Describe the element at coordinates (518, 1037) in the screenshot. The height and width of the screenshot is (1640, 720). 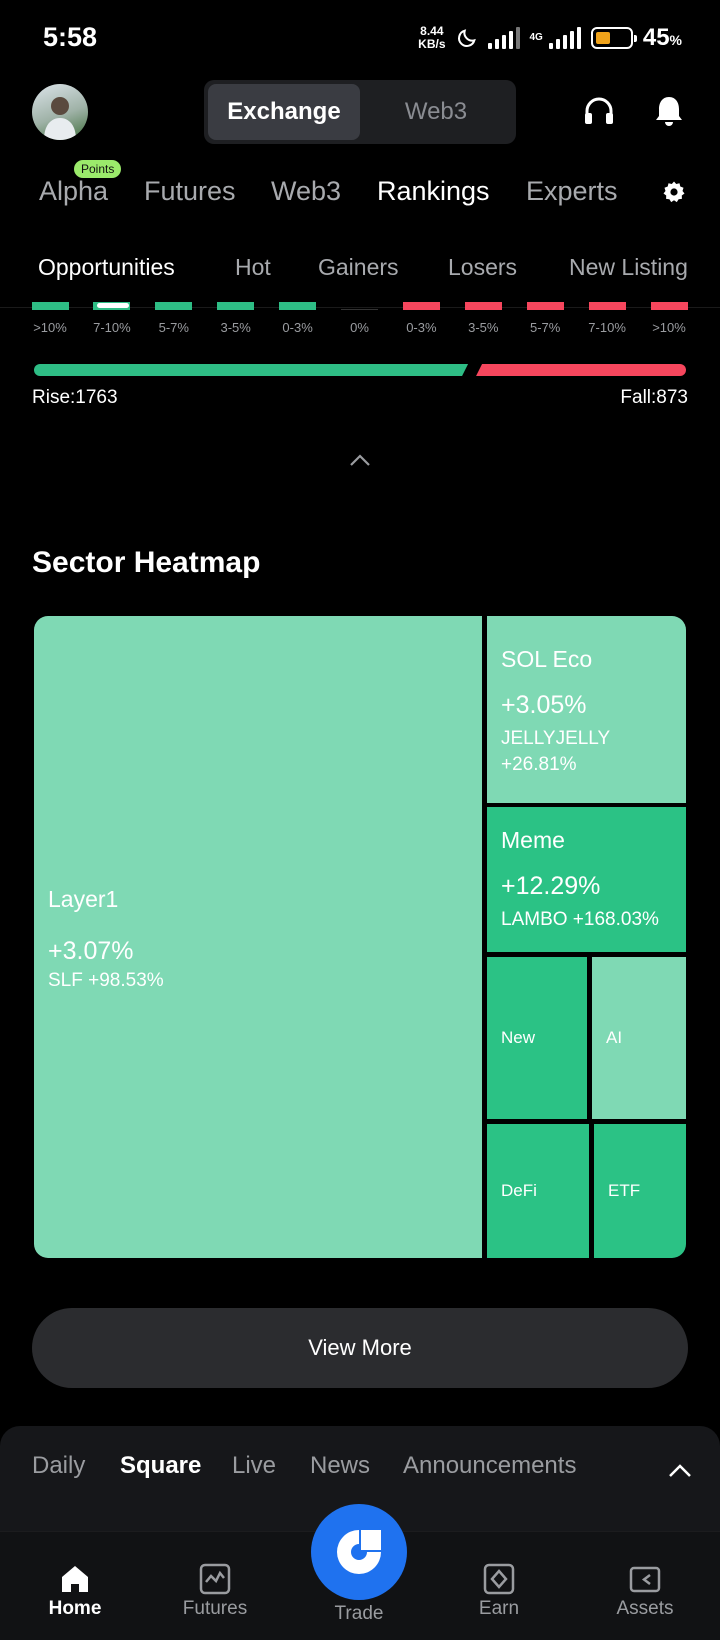
I see `sector-name: New` at that location.